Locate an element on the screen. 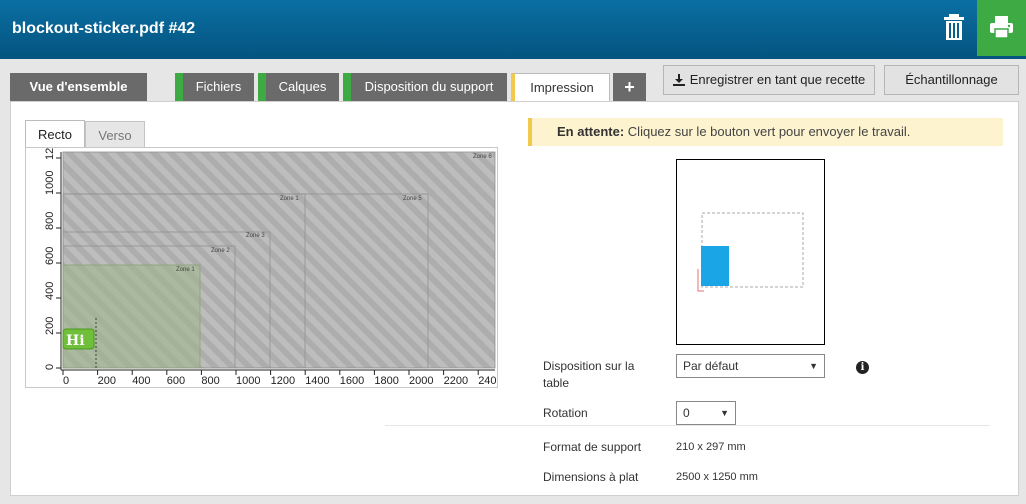  x-tick-label: 1600 is located at coordinates (352, 381).